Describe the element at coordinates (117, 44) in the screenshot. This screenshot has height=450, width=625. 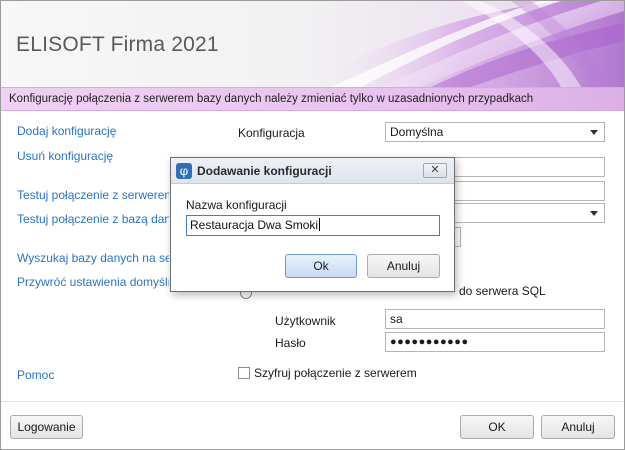
I see `app-title: ELISOFT Firma 2021` at that location.